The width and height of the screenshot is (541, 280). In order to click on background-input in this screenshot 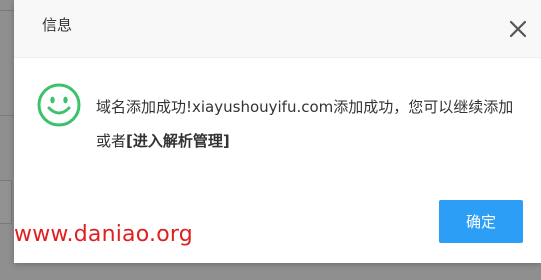, I will do `click(6, 202)`.